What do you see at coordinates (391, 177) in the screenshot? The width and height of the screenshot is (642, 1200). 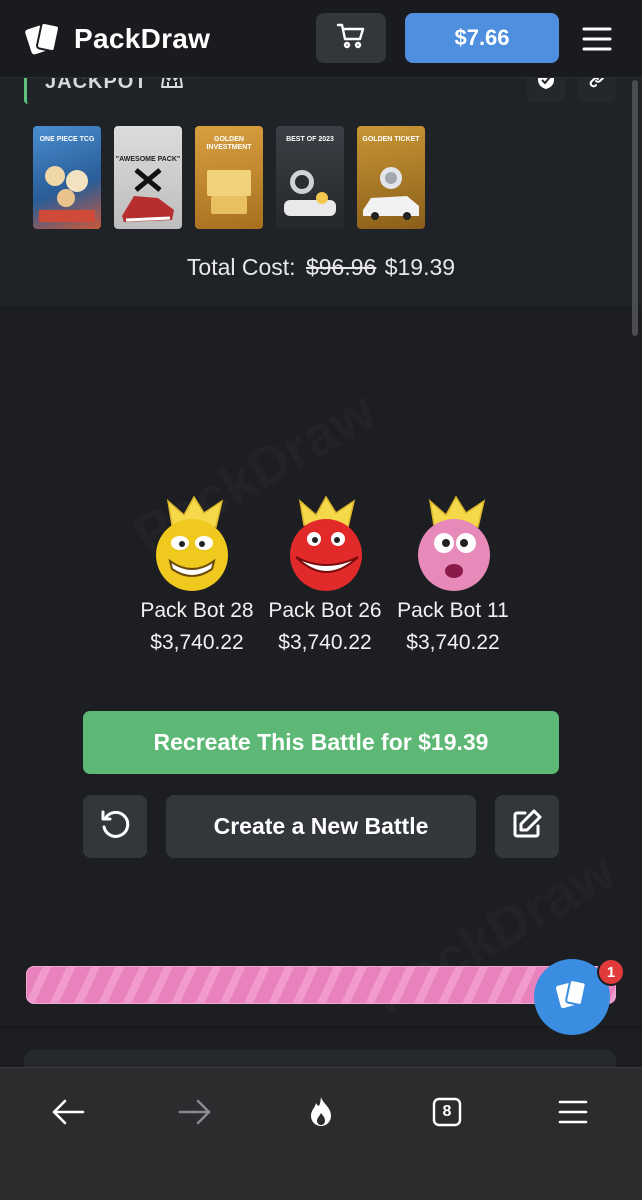 I see `pack-thumbnail: GOLDEN TICKET` at bounding box center [391, 177].